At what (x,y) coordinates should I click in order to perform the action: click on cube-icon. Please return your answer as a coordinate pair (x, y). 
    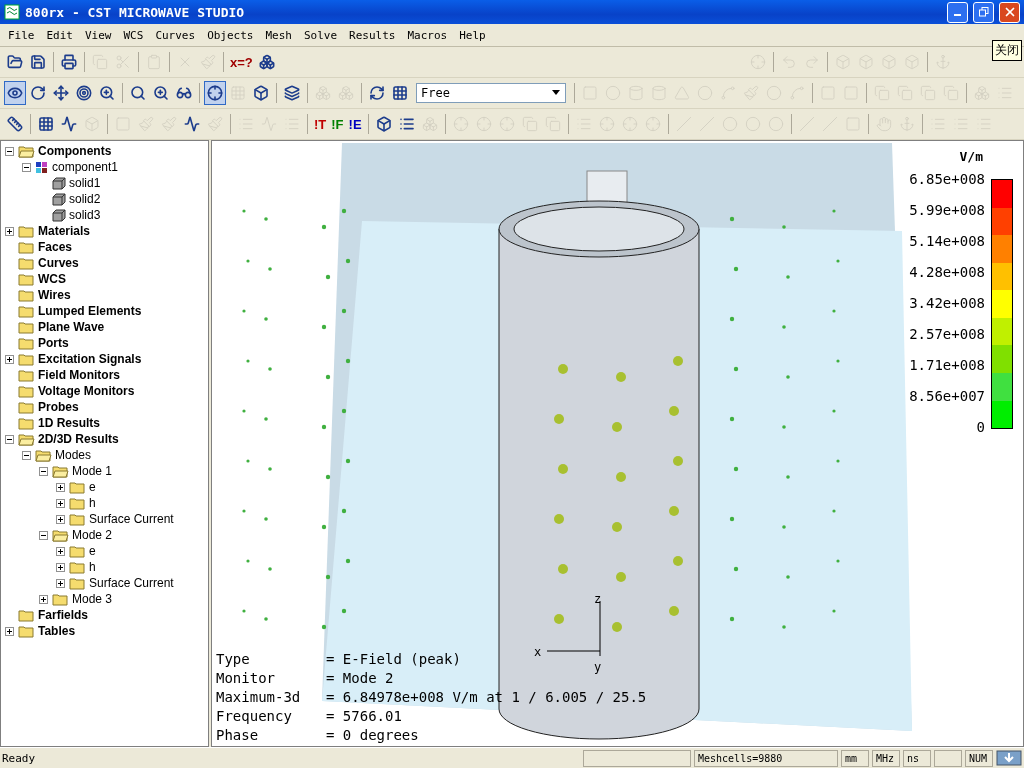
    Looking at the image, I should click on (383, 124).